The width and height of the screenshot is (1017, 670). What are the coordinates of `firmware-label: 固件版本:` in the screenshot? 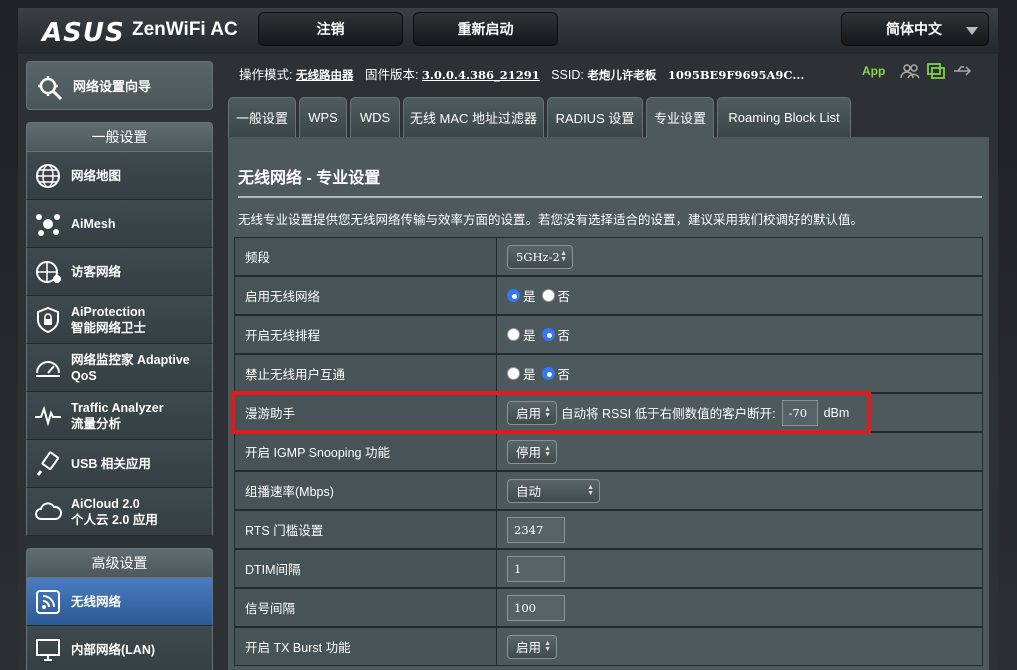 It's located at (391, 75).